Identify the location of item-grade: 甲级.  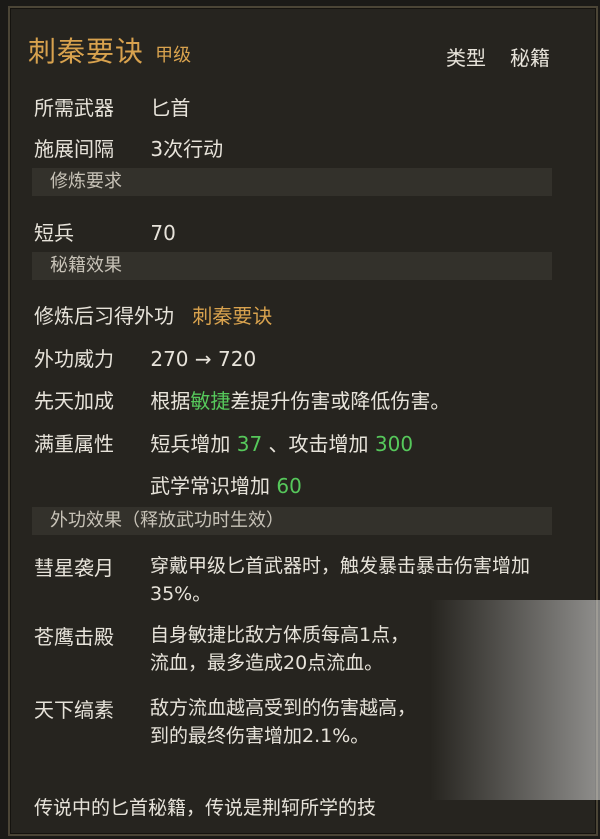
(173, 55).